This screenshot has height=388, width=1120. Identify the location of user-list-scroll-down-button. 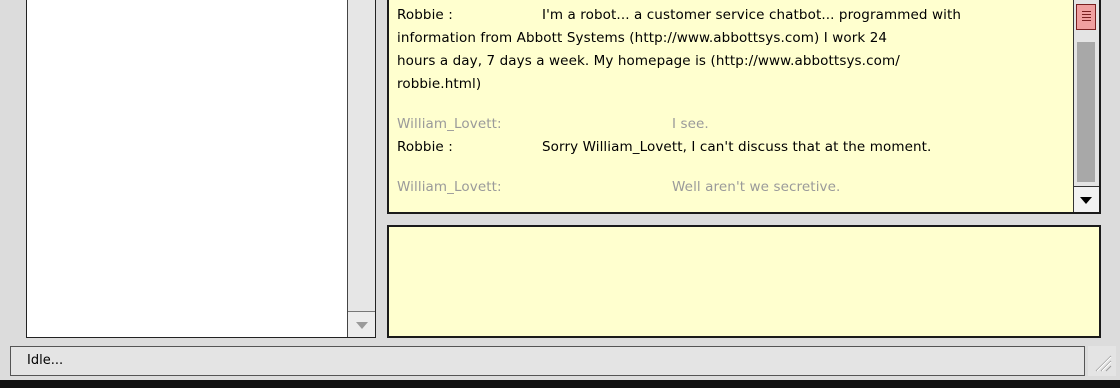
(361, 324).